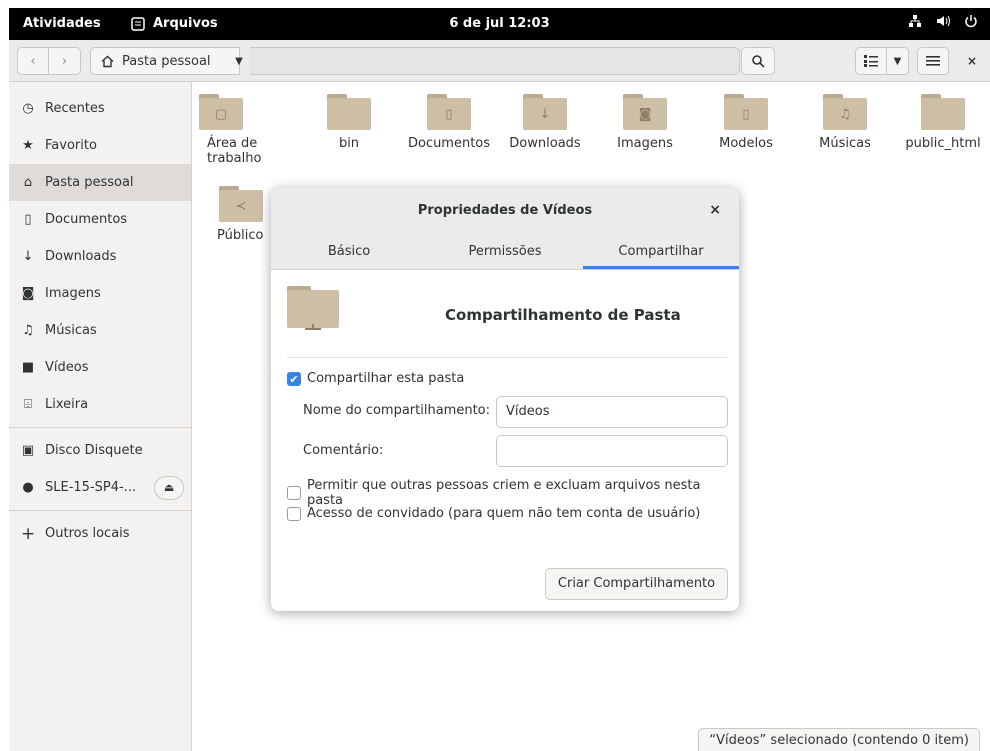 This screenshot has height=751, width=990. I want to click on sidebar-item-sle-disc: ● SLE-15-SP4-... ⏏, so click(100, 487).